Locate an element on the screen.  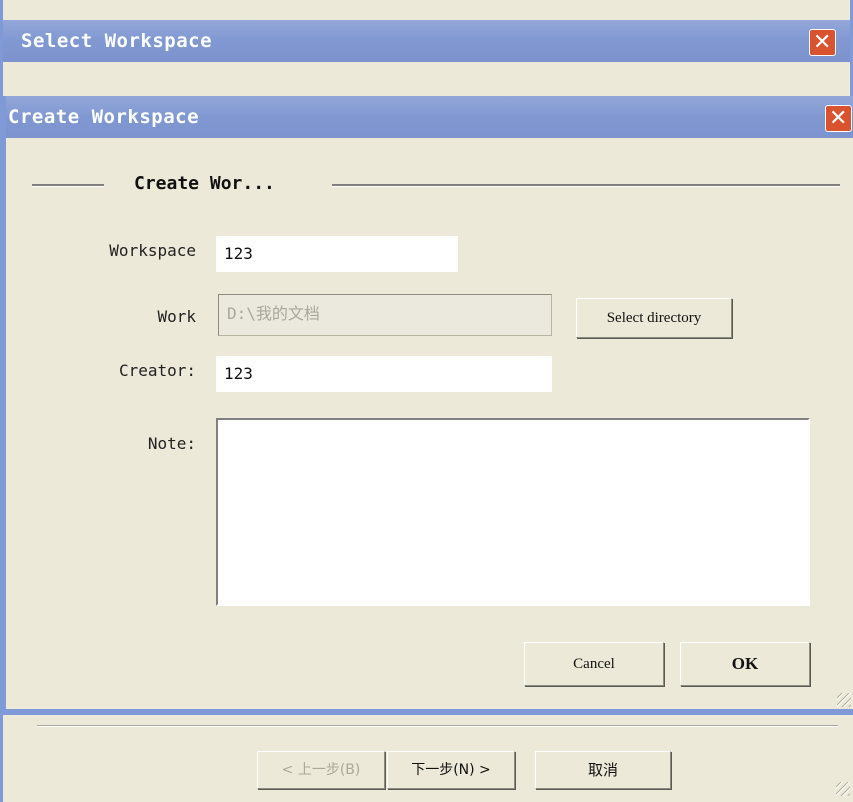
inner-titlebar: Create Workspace ✕ is located at coordinates (429, 117).